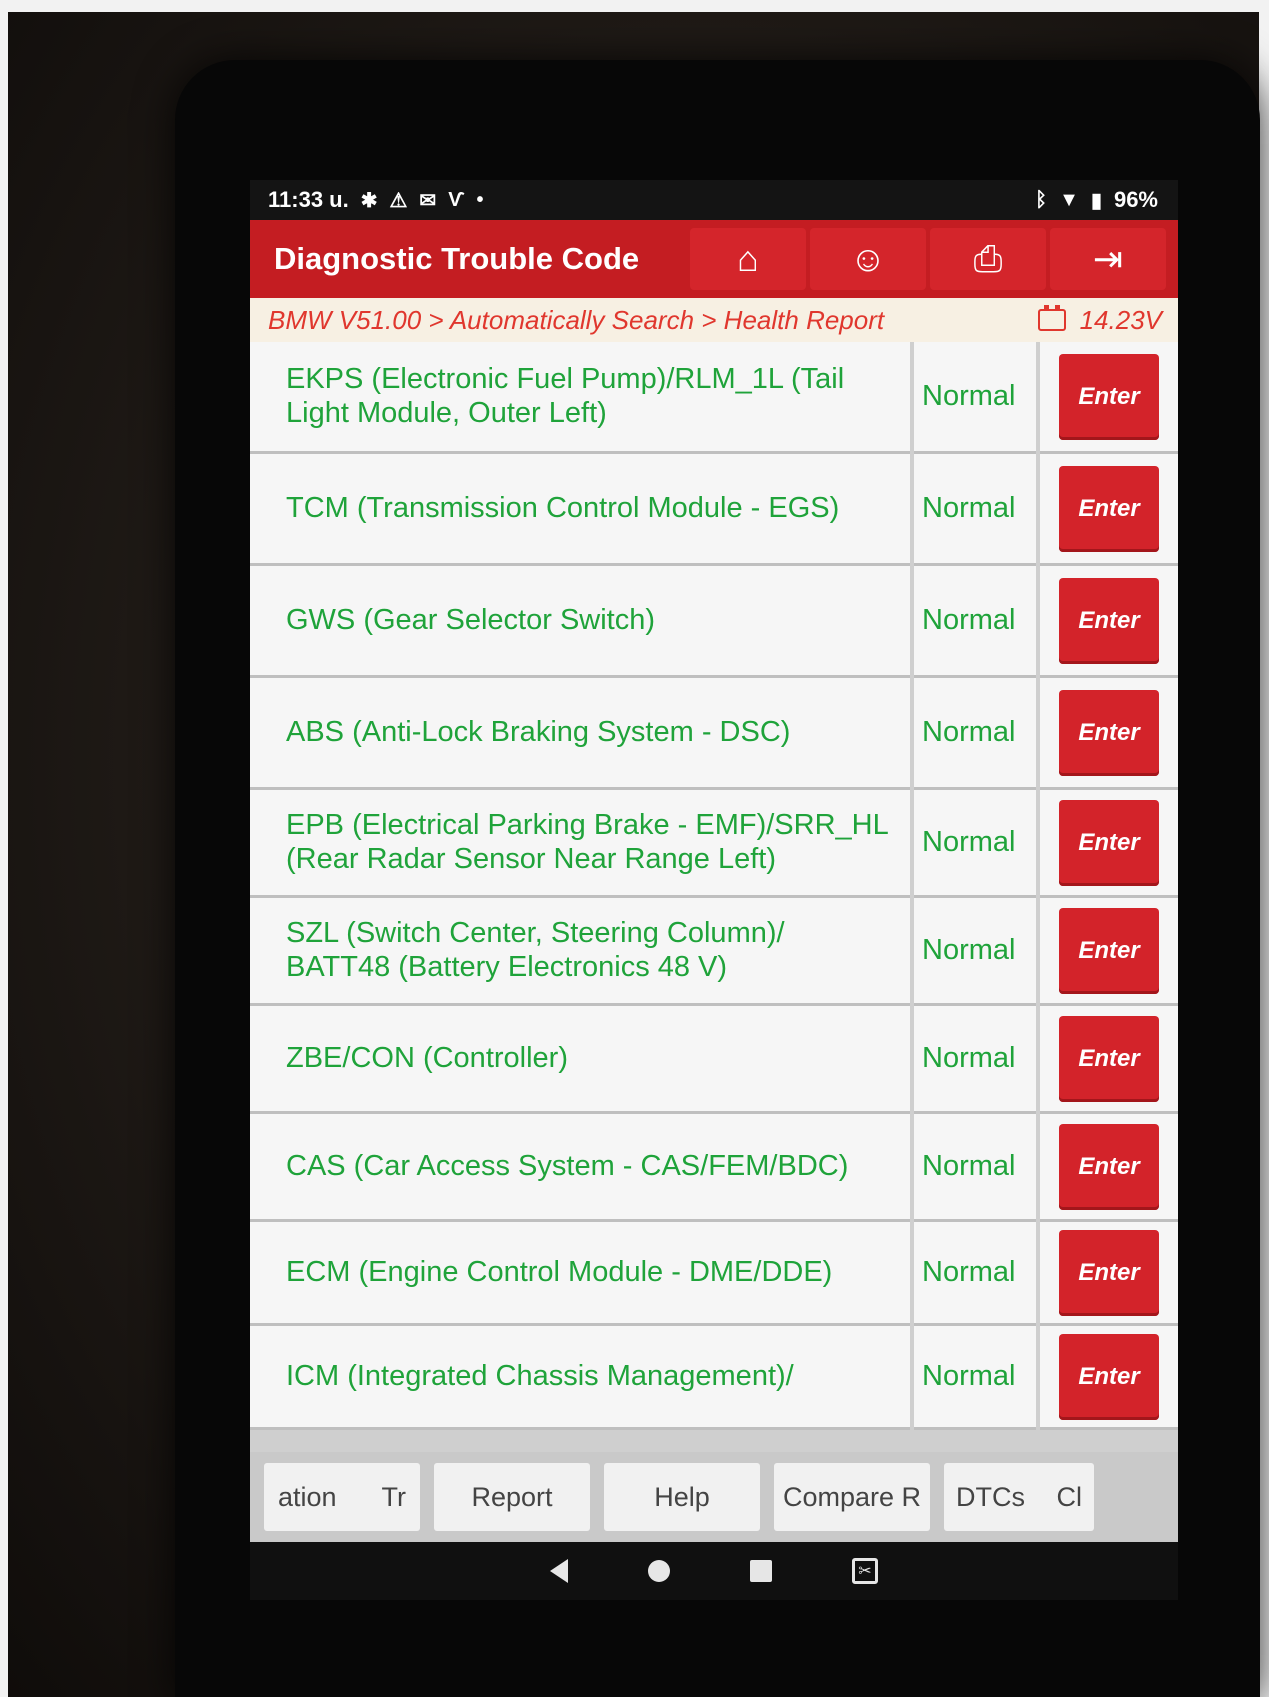  I want to click on toolbar-label-a: ation, so click(307, 1496).